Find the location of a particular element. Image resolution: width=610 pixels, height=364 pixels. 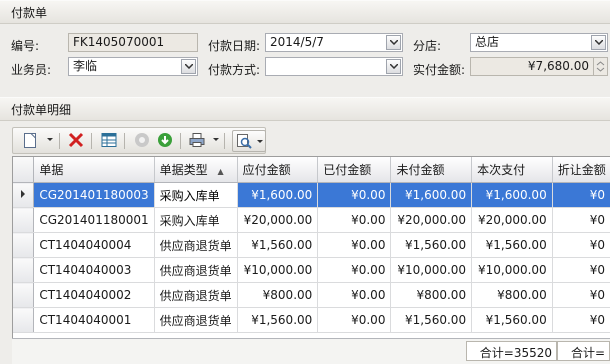

download-circle-icon is located at coordinates (165, 140).